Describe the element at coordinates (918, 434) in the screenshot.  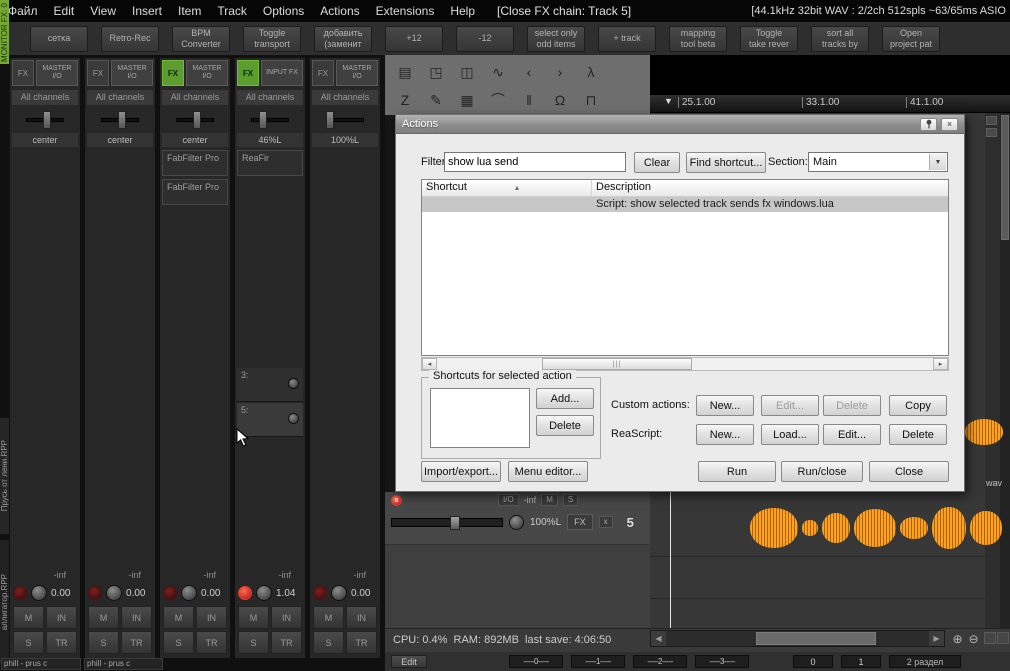
I see `reascript-delete-button: Delete` at that location.